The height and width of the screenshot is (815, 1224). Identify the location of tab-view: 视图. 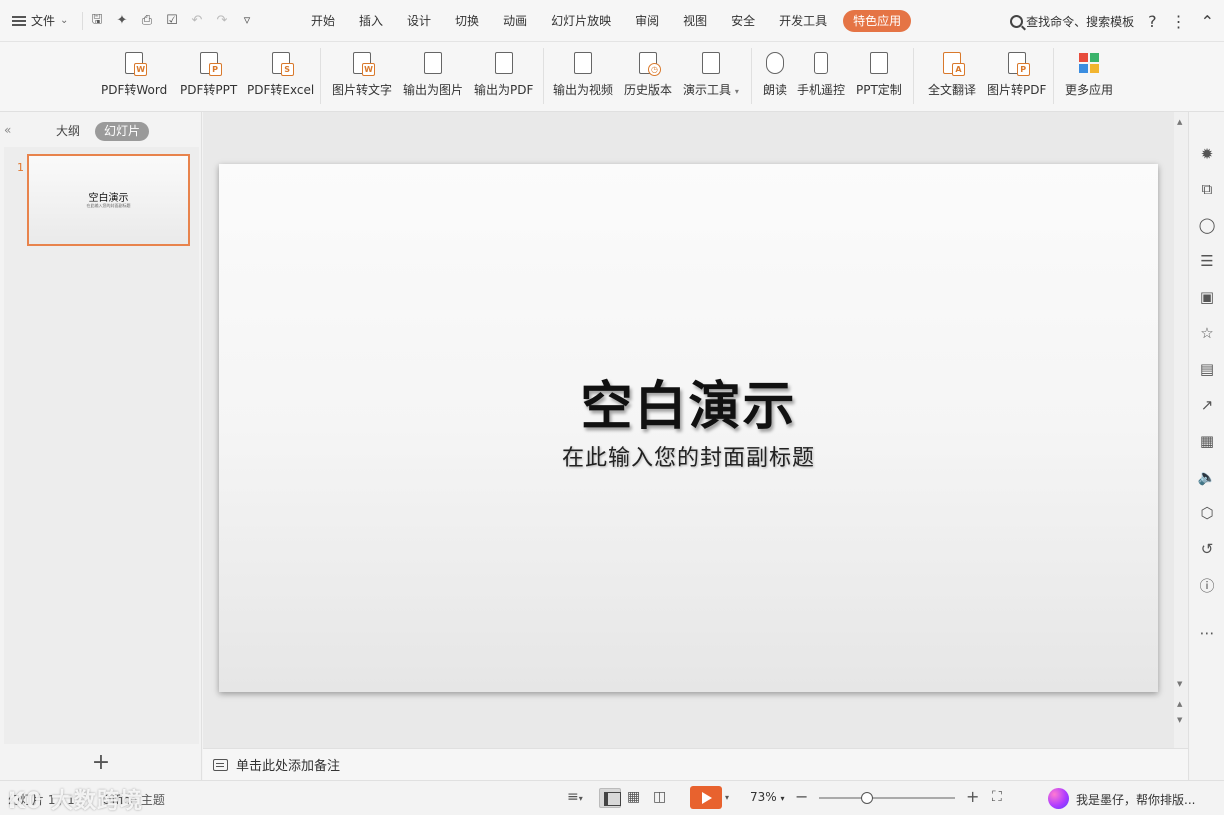
(695, 21).